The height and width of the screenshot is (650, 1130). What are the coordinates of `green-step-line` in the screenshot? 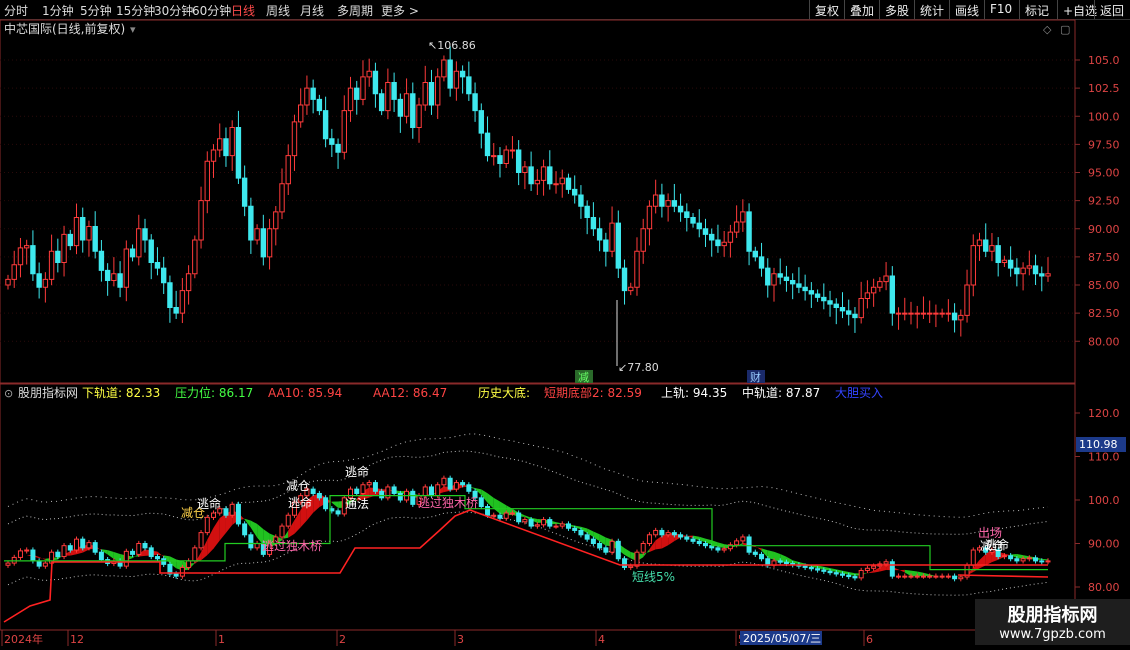 It's located at (526, 533).